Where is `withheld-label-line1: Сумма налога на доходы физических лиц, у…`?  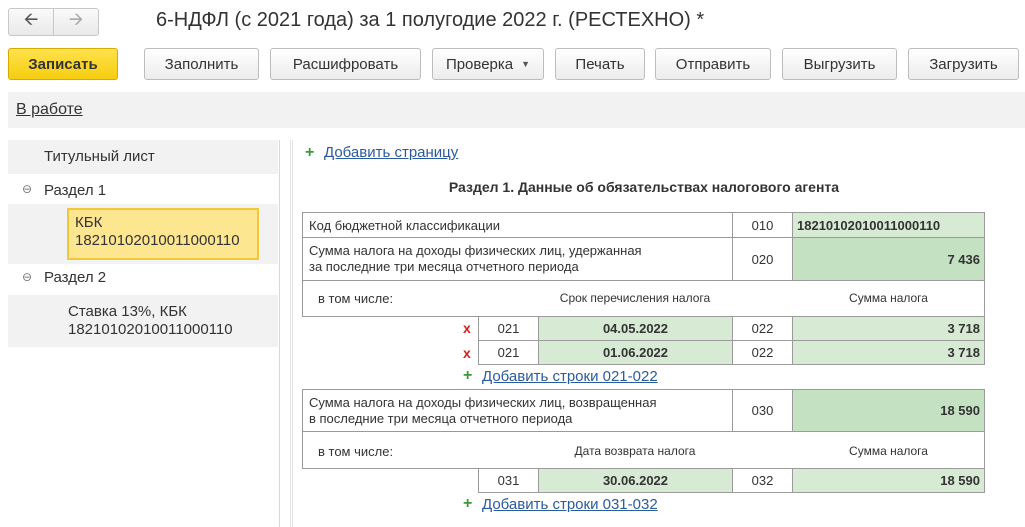
withheld-label-line1: Сумма налога на доходы физических лиц, у… is located at coordinates (475, 250).